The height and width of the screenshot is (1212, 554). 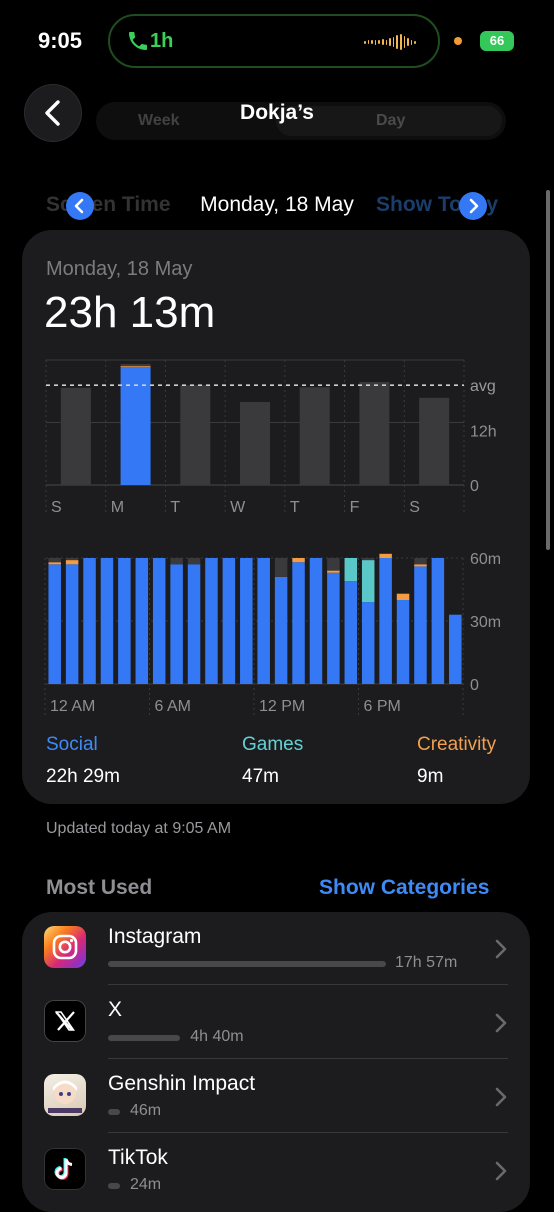 I want to click on day-label: M, so click(x=117, y=507).